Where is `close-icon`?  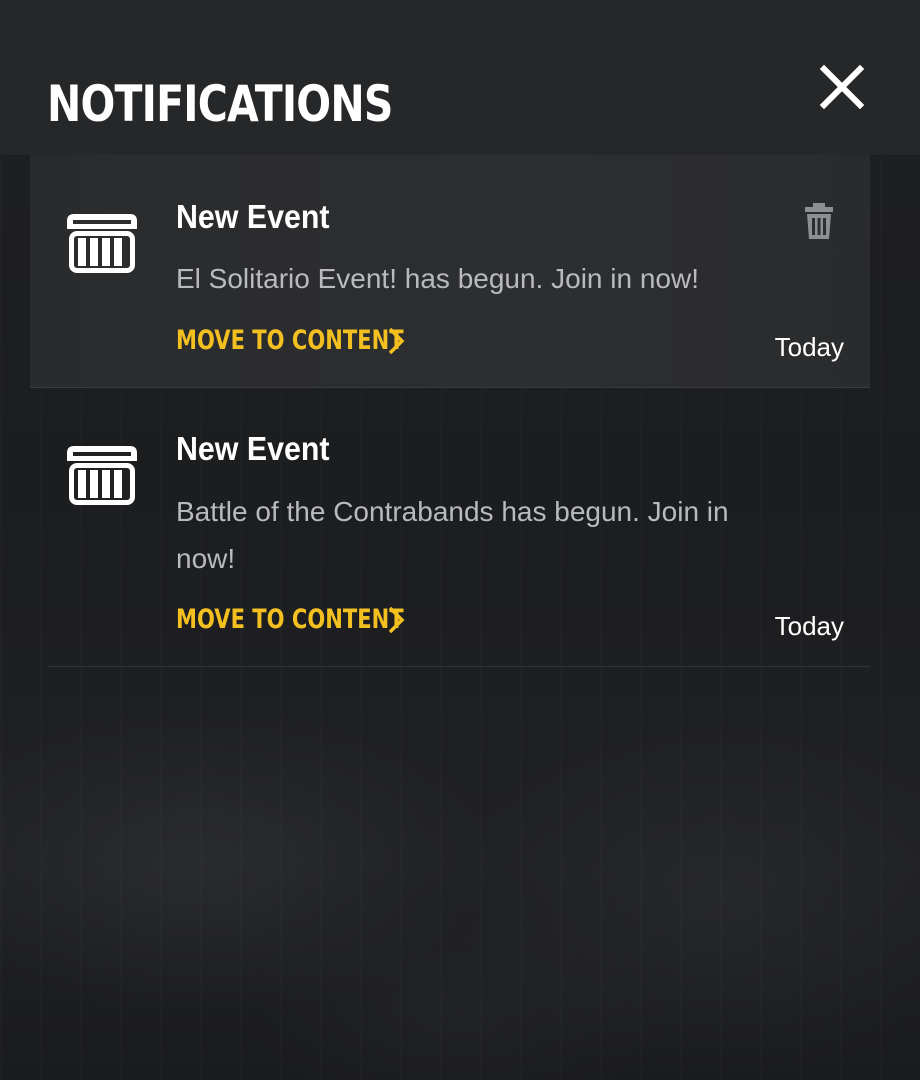 close-icon is located at coordinates (842, 87).